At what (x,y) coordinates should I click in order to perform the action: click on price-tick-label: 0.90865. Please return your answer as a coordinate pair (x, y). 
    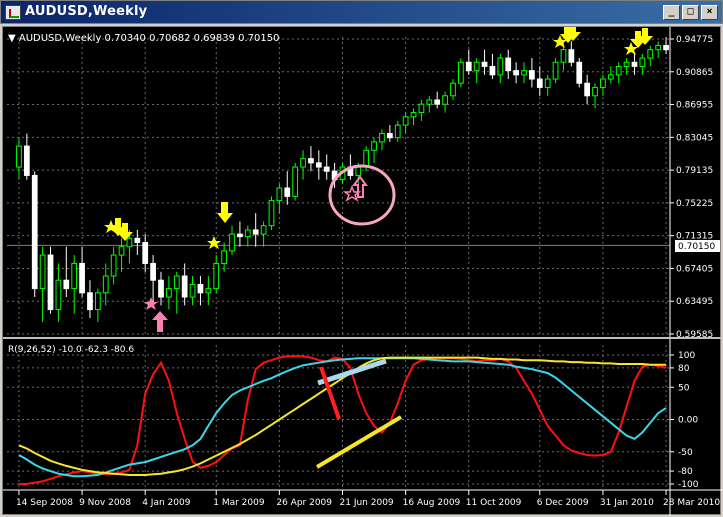
    Looking at the image, I should click on (694, 73).